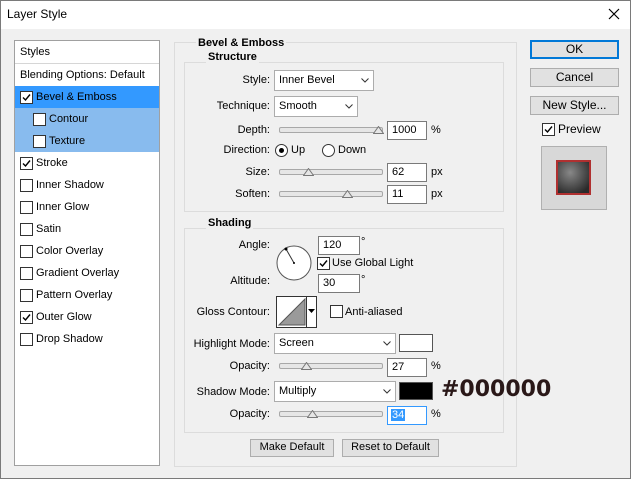 The height and width of the screenshot is (479, 631). I want to click on highlight-mode-value: Screen, so click(296, 343).